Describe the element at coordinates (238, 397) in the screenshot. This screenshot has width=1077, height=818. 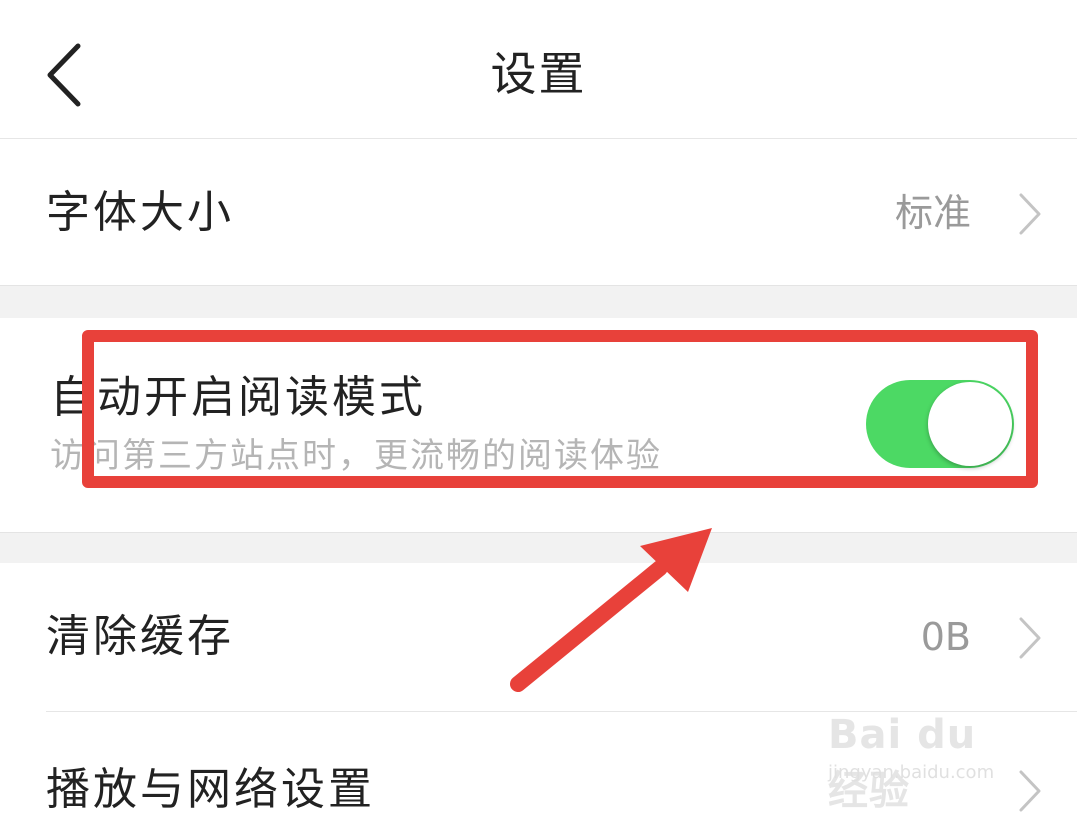
I see `reading-mode-label: 自动开启阅读模式` at that location.